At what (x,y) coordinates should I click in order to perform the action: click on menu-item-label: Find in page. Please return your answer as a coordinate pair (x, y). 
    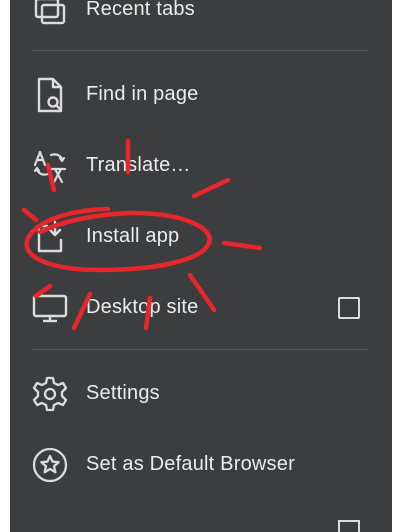
    Looking at the image, I should click on (142, 94).